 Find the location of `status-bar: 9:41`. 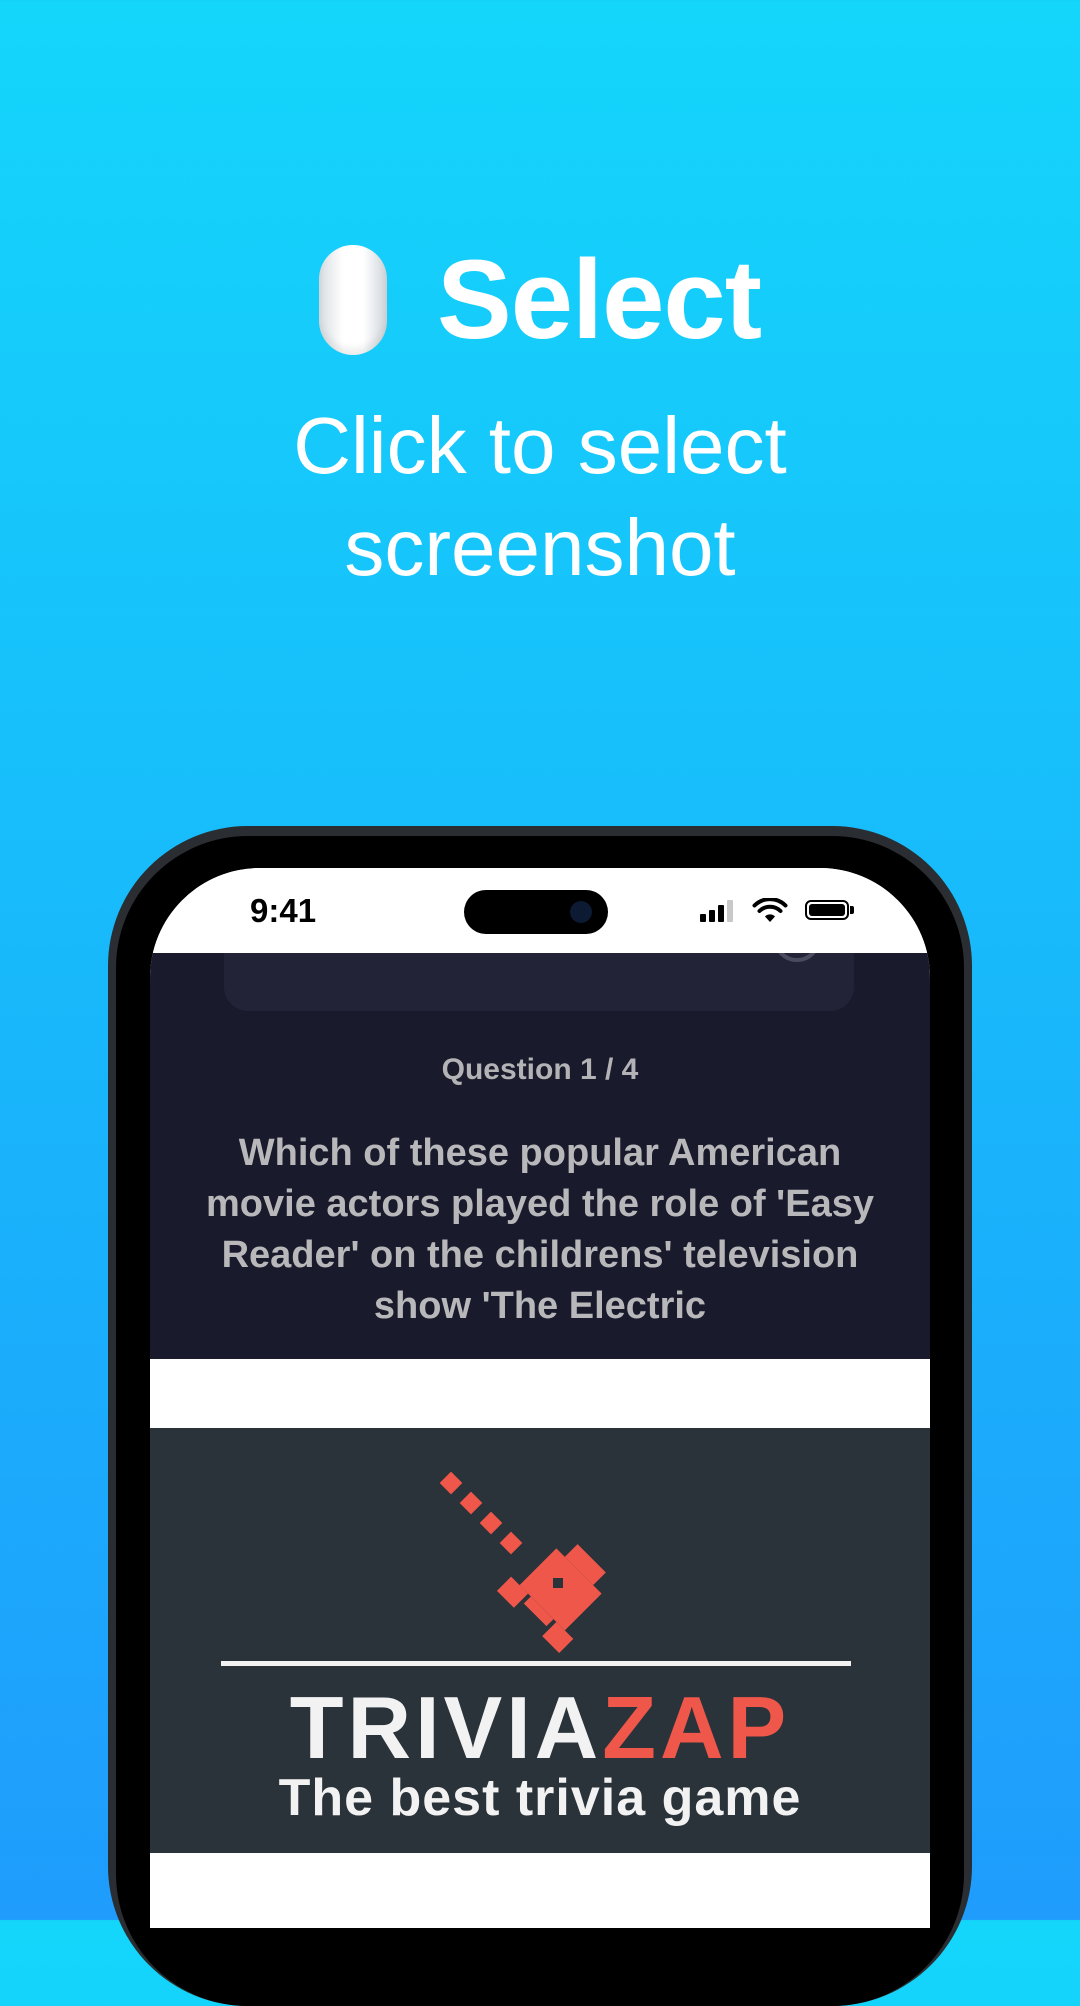

status-bar: 9:41 is located at coordinates (540, 910).